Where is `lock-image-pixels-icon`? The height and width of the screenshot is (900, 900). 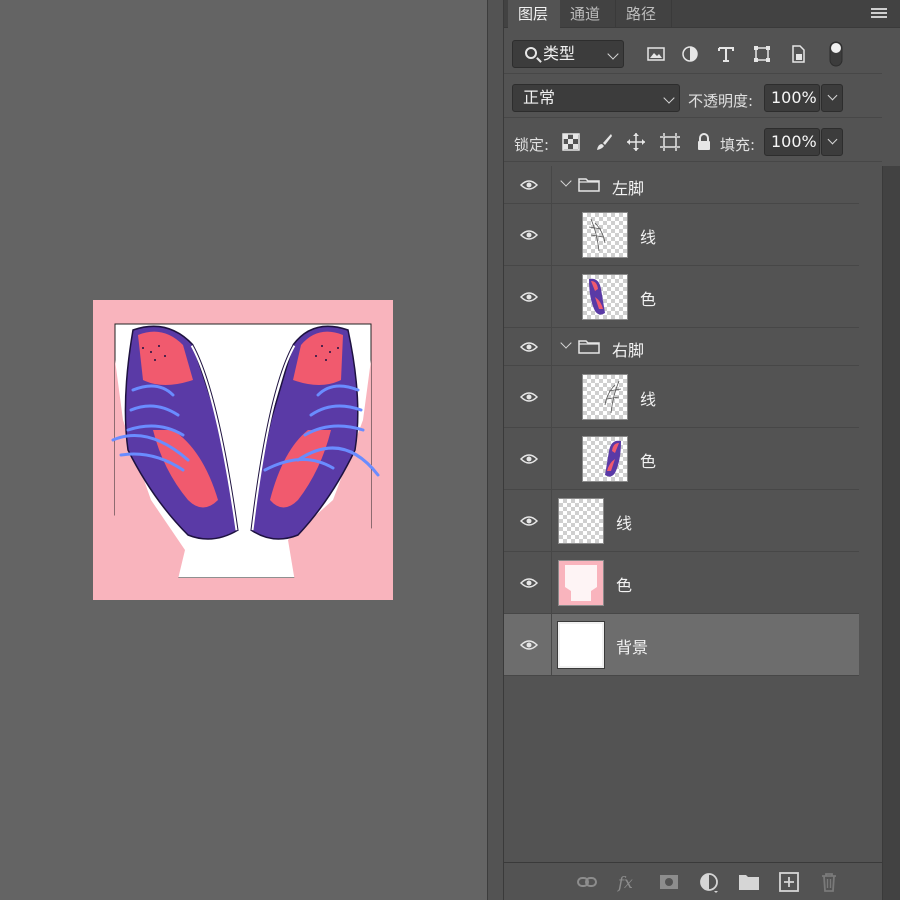 lock-image-pixels-icon is located at coordinates (604, 142).